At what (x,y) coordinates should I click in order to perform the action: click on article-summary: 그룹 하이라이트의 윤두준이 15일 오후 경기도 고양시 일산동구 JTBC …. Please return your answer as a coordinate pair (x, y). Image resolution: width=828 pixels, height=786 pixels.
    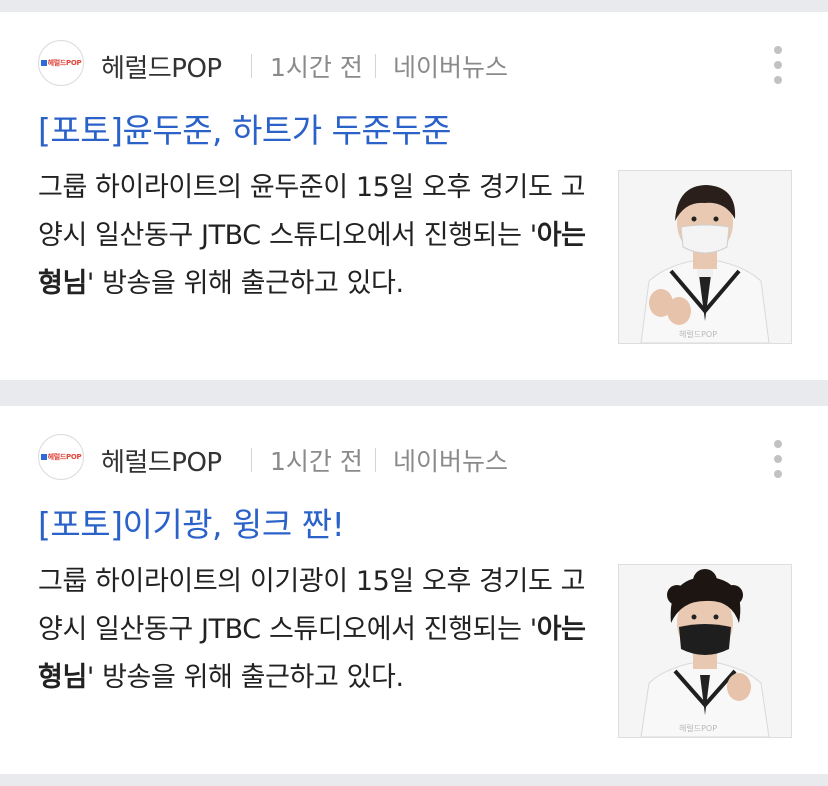
    Looking at the image, I should click on (313, 236).